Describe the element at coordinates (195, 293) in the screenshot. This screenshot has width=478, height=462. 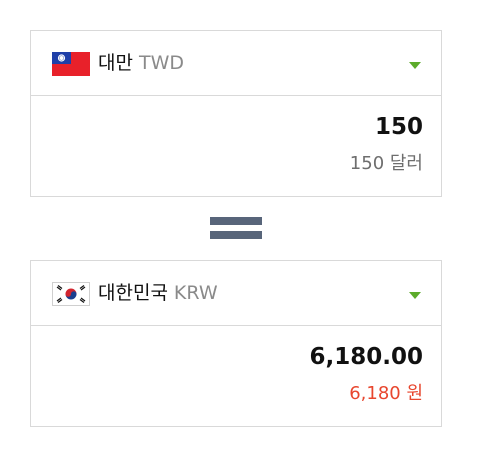
I see `to-currency-code: KRW` at that location.